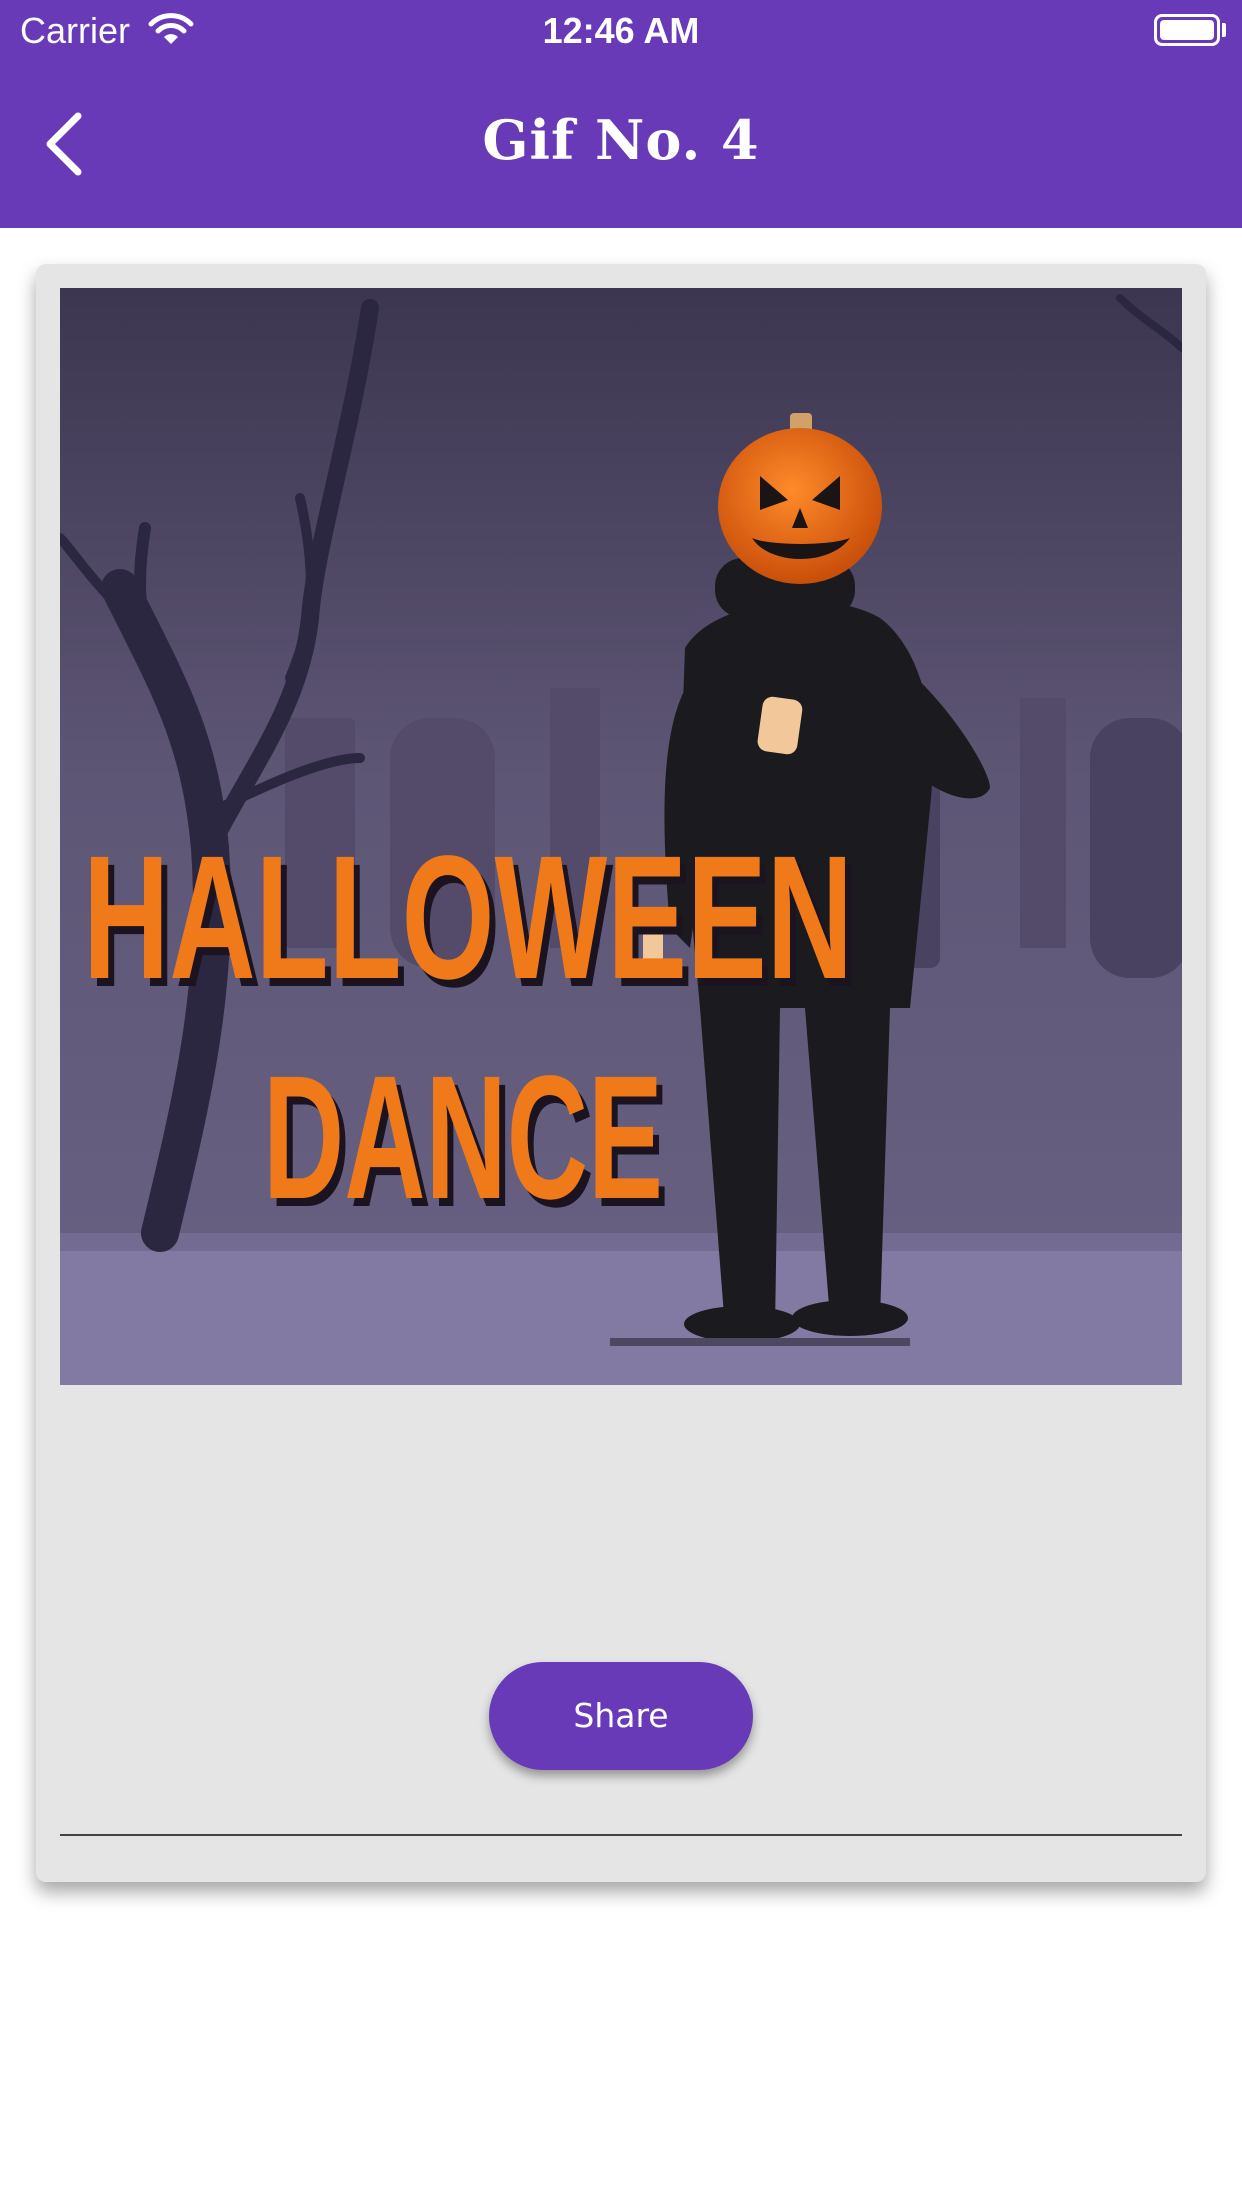 This screenshot has width=1242, height=2208. Describe the element at coordinates (1187, 30) in the screenshot. I see `battery-icon` at that location.